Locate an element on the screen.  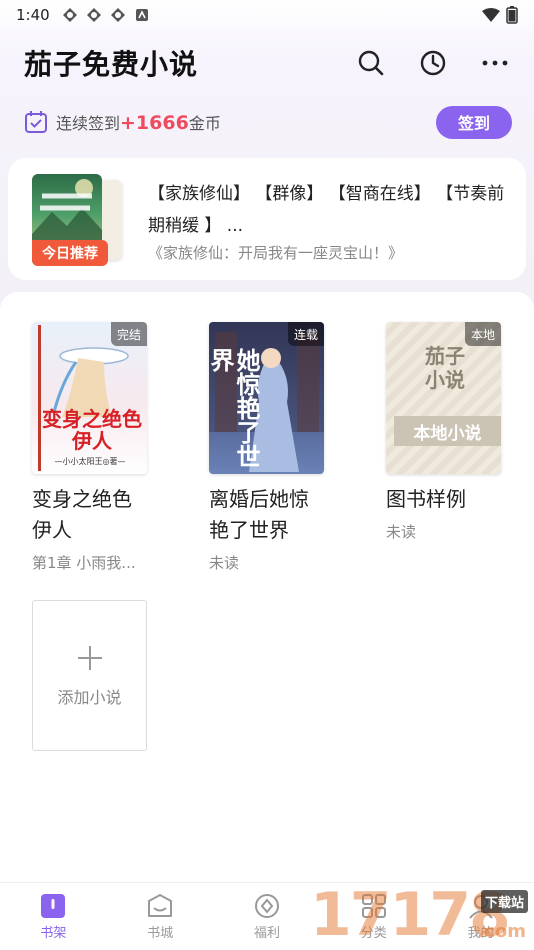
bottom-tab-bar: 书架 书城 福利 分类 我的 is located at coordinates (267, 916).